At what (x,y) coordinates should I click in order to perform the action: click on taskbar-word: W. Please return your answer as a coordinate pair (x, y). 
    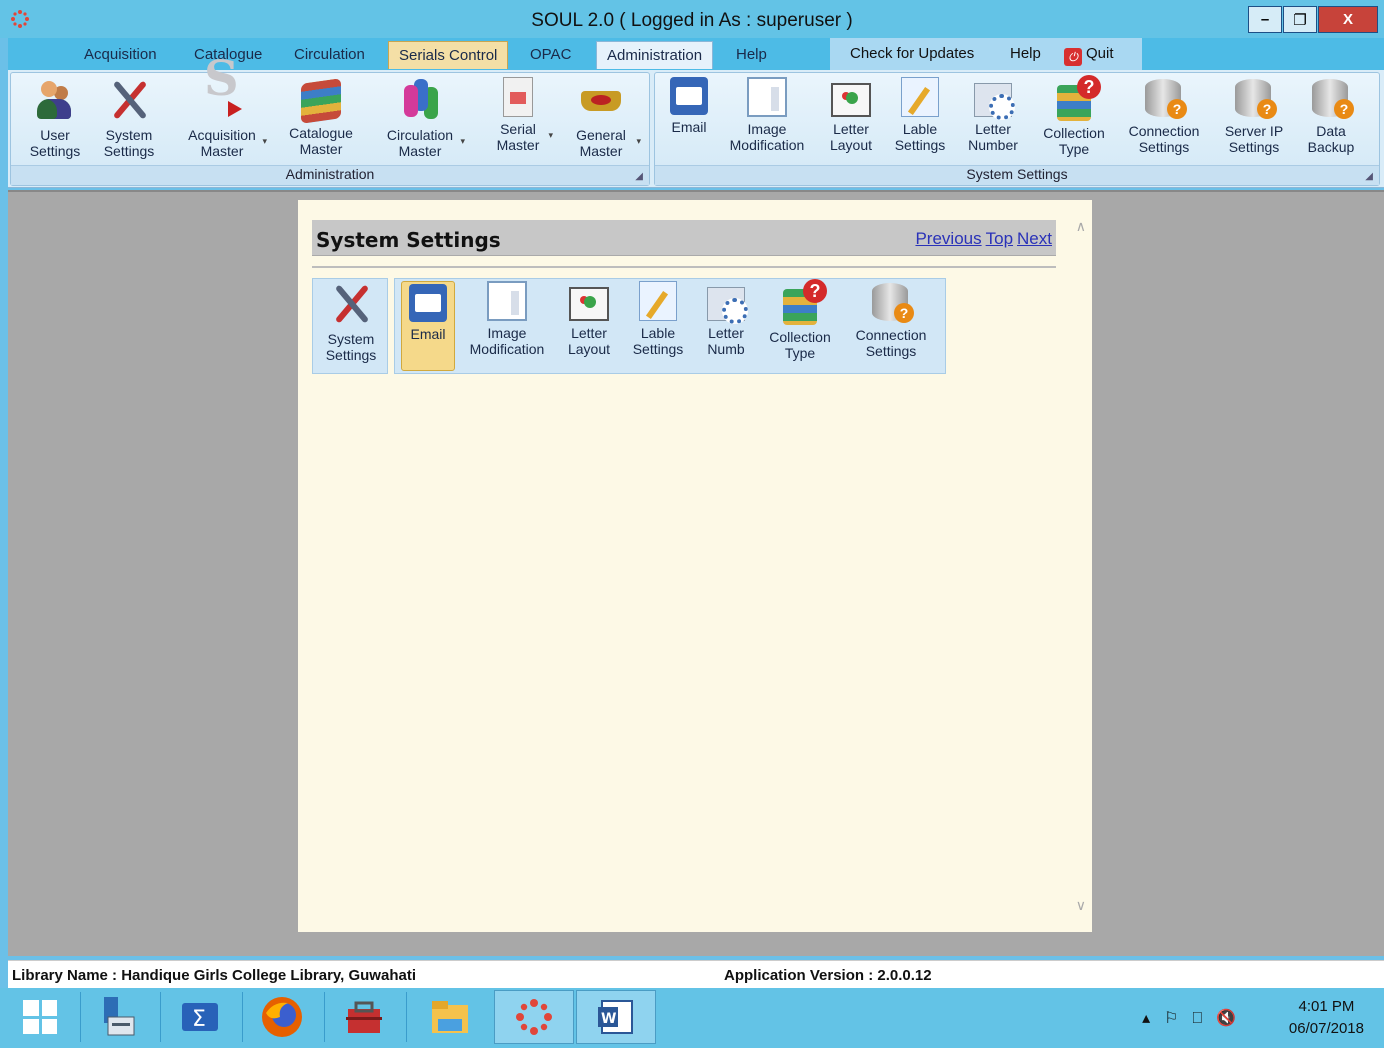
    Looking at the image, I should click on (616, 1017).